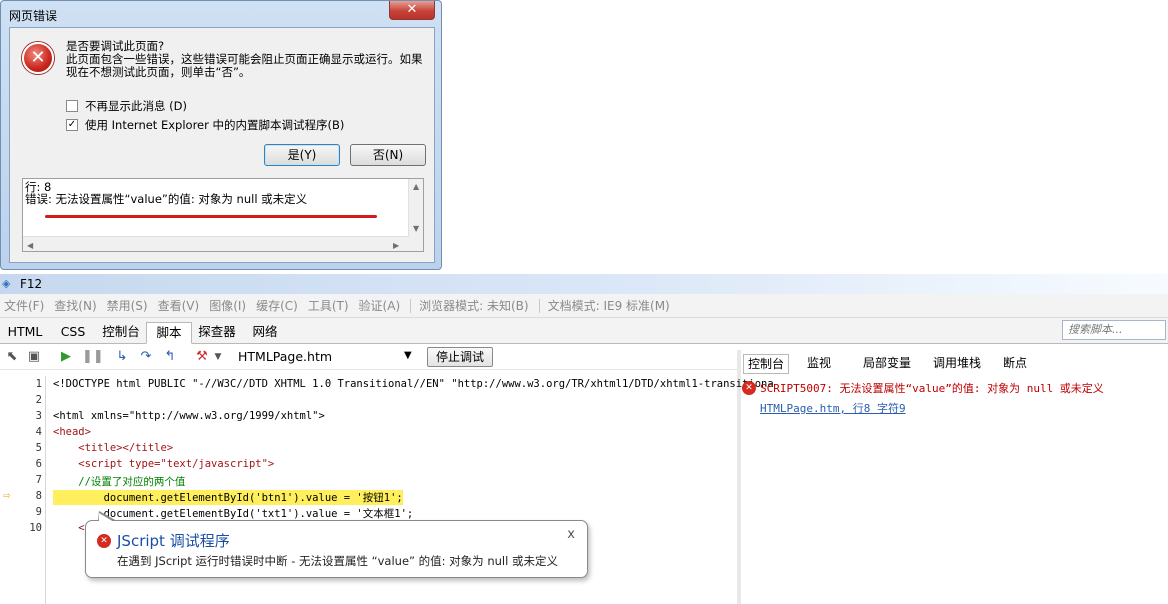 The image size is (1168, 604). Describe the element at coordinates (412, 10) in the screenshot. I see `dialog-close-button: ✕` at that location.